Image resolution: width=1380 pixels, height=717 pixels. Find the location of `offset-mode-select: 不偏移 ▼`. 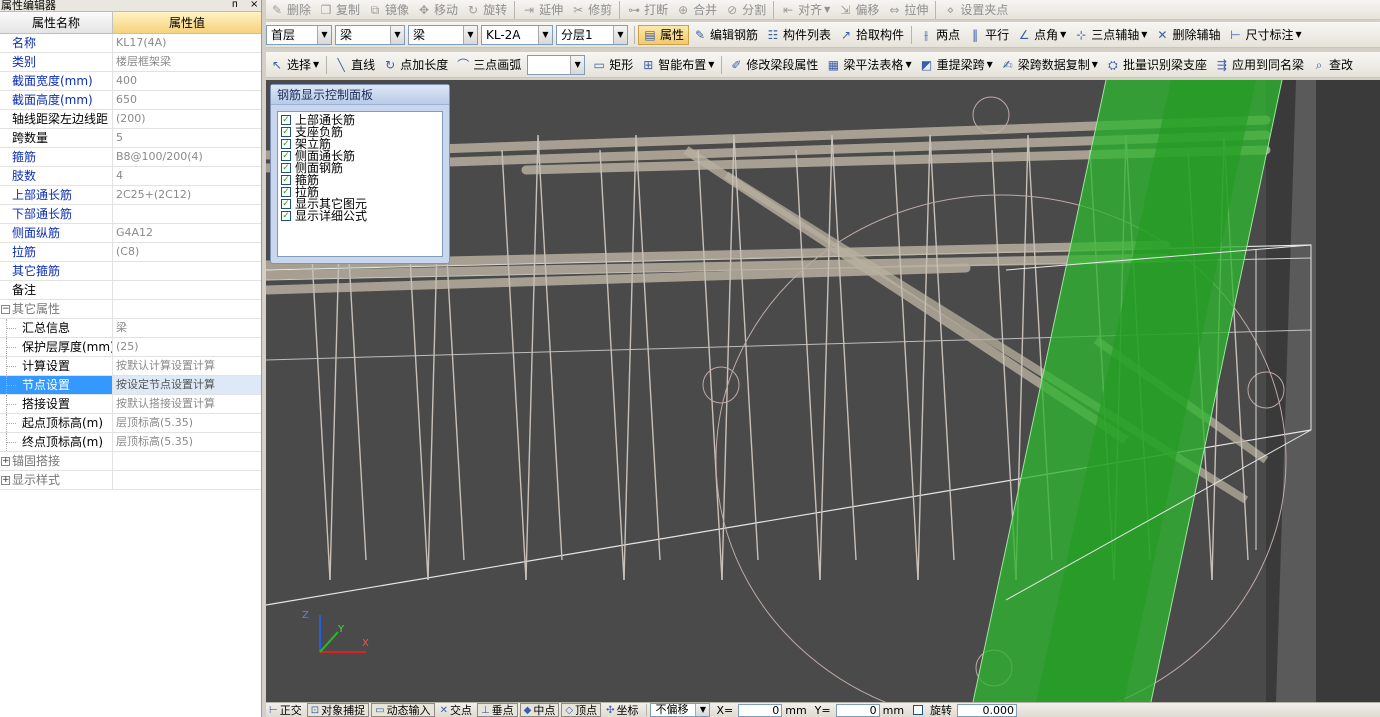

offset-mode-select: 不偏移 ▼ is located at coordinates (680, 710).